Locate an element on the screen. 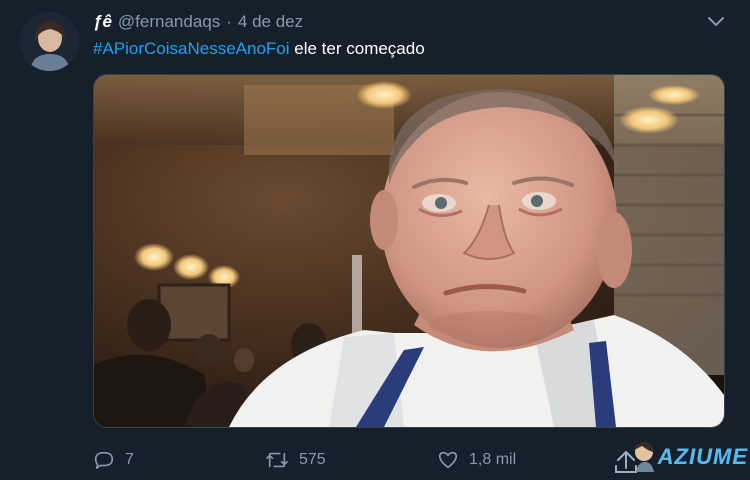 This screenshot has width=750, height=480. tweet-header: ƒê @fernandaqs · 4 de dez is located at coordinates (198, 22).